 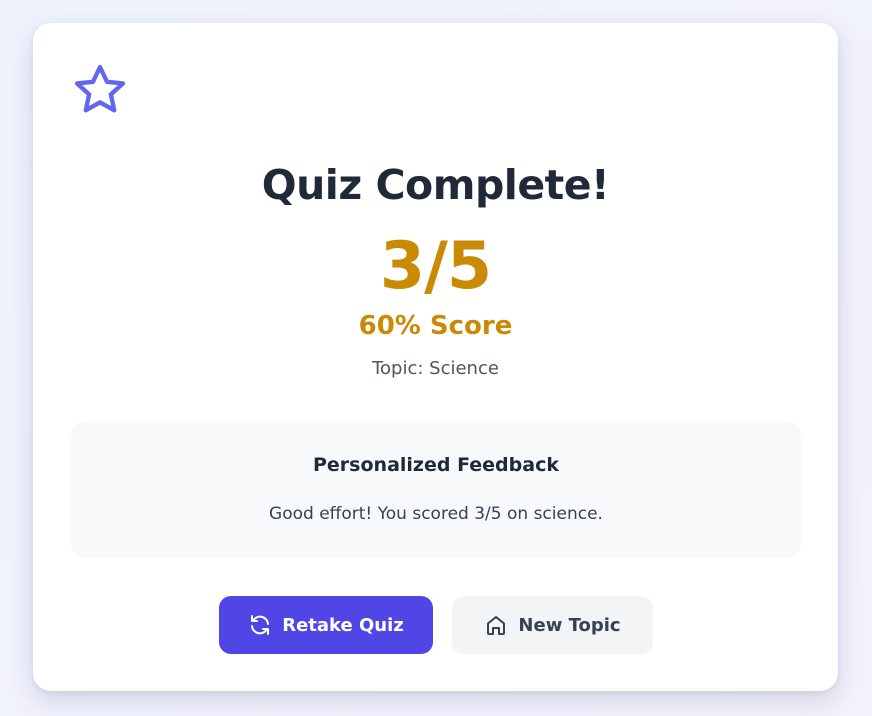 I want to click on page-title: Quiz Complete!, so click(x=435, y=185).